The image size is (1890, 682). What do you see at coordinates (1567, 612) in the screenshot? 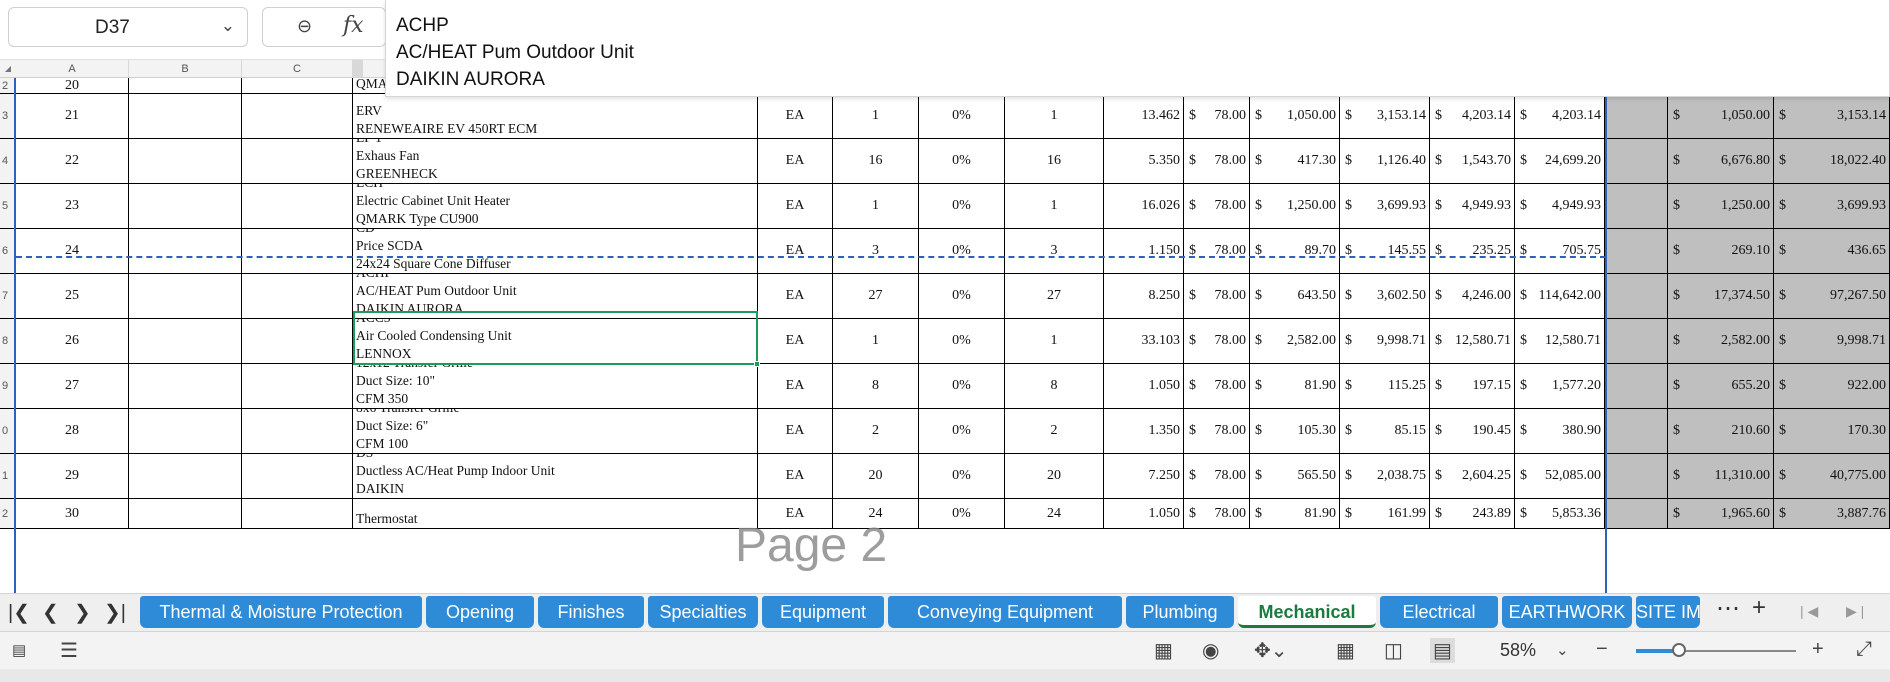
I see `sheet-tab-earthwork: EARTHWORK` at bounding box center [1567, 612].